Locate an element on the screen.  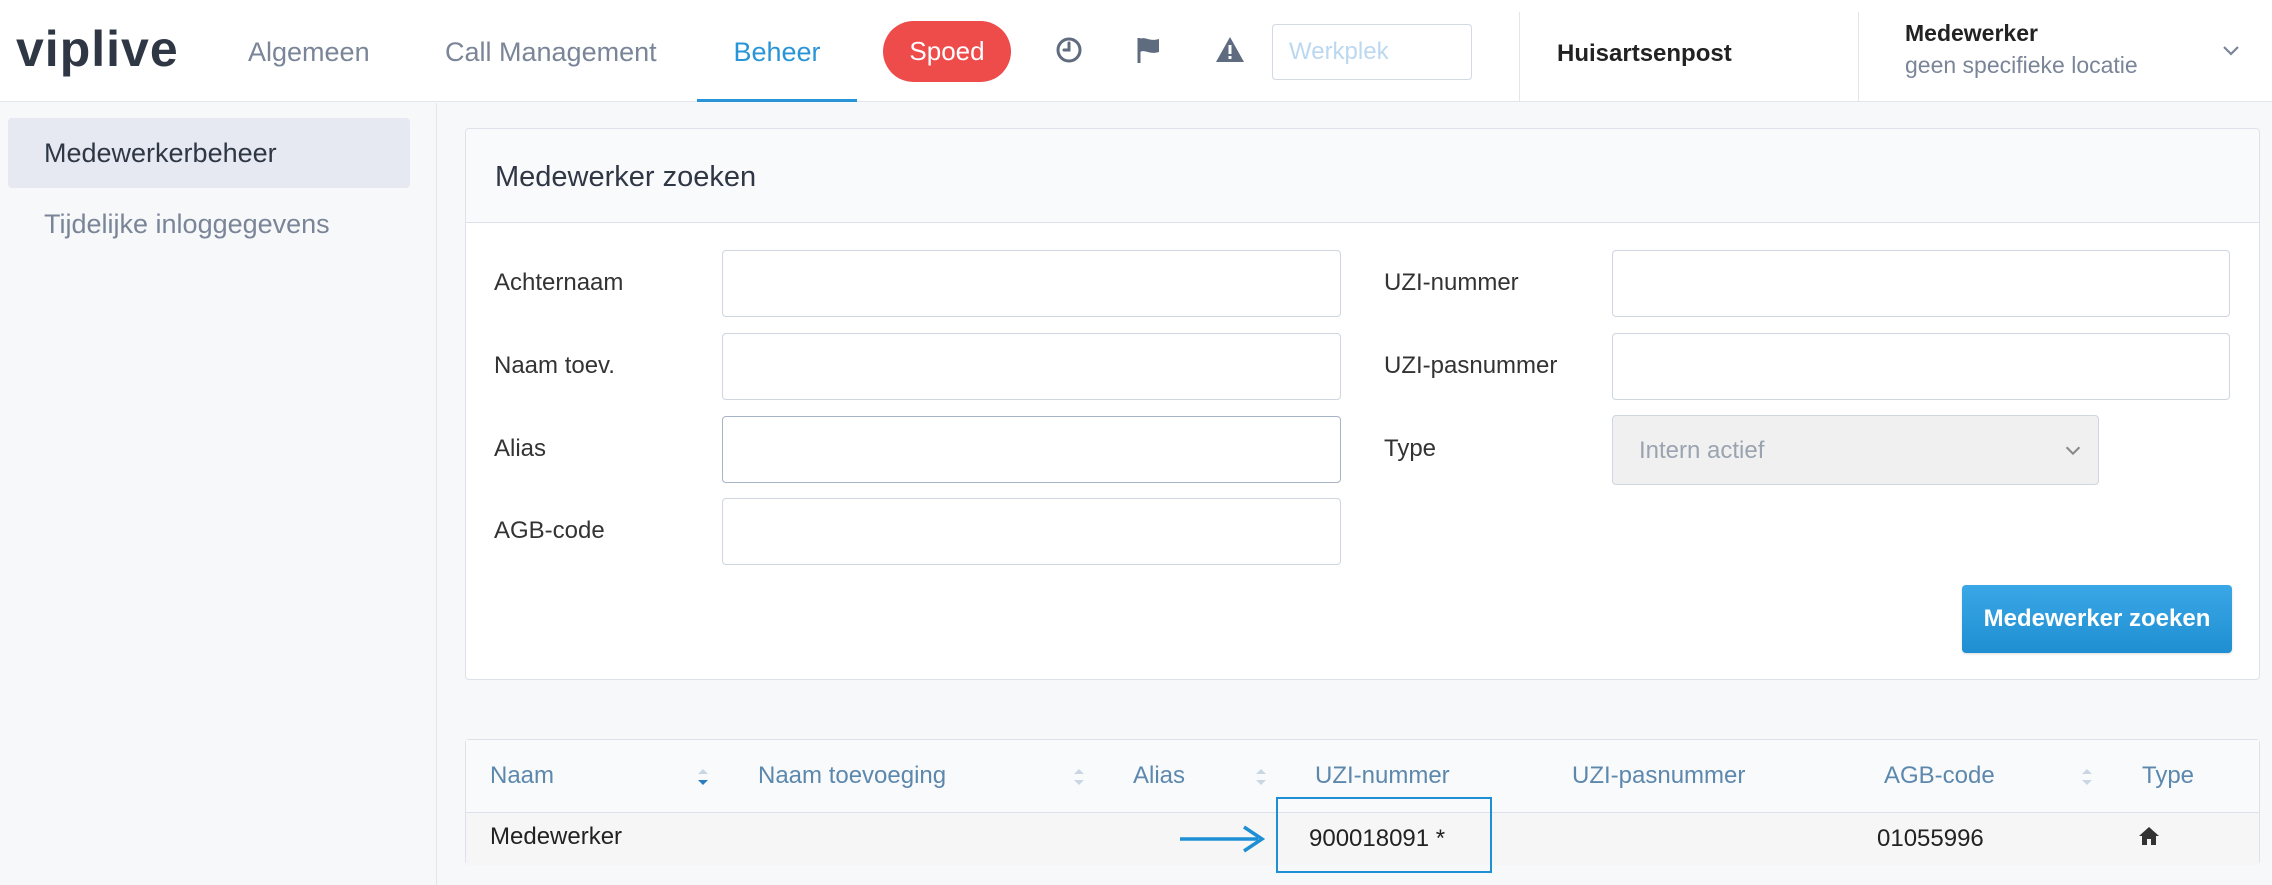
medewerker-zoeken-button: Medewerker zoeken is located at coordinates (2097, 619).